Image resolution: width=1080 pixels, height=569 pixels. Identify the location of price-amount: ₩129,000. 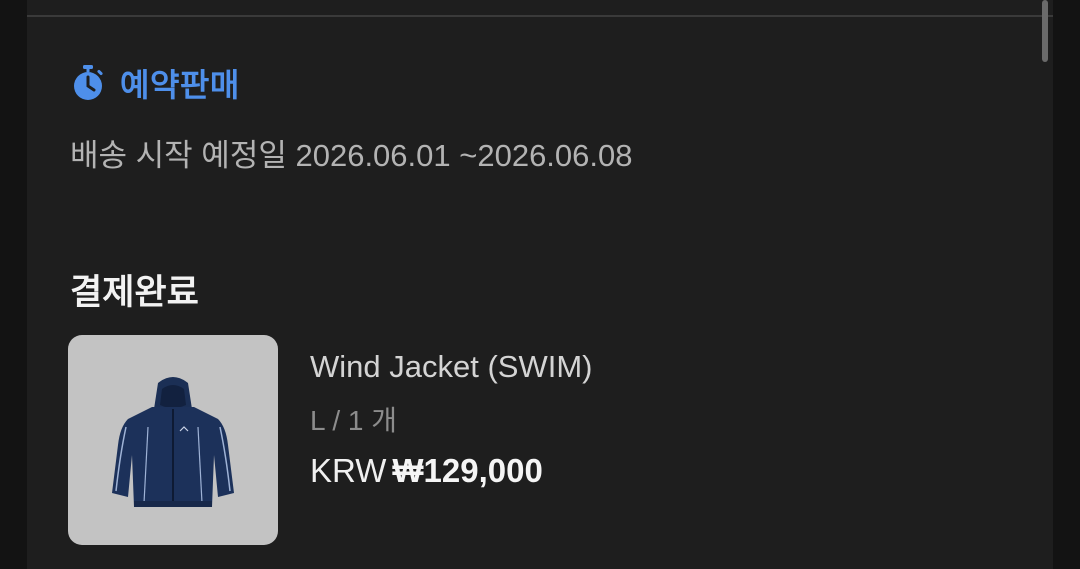
(467, 470).